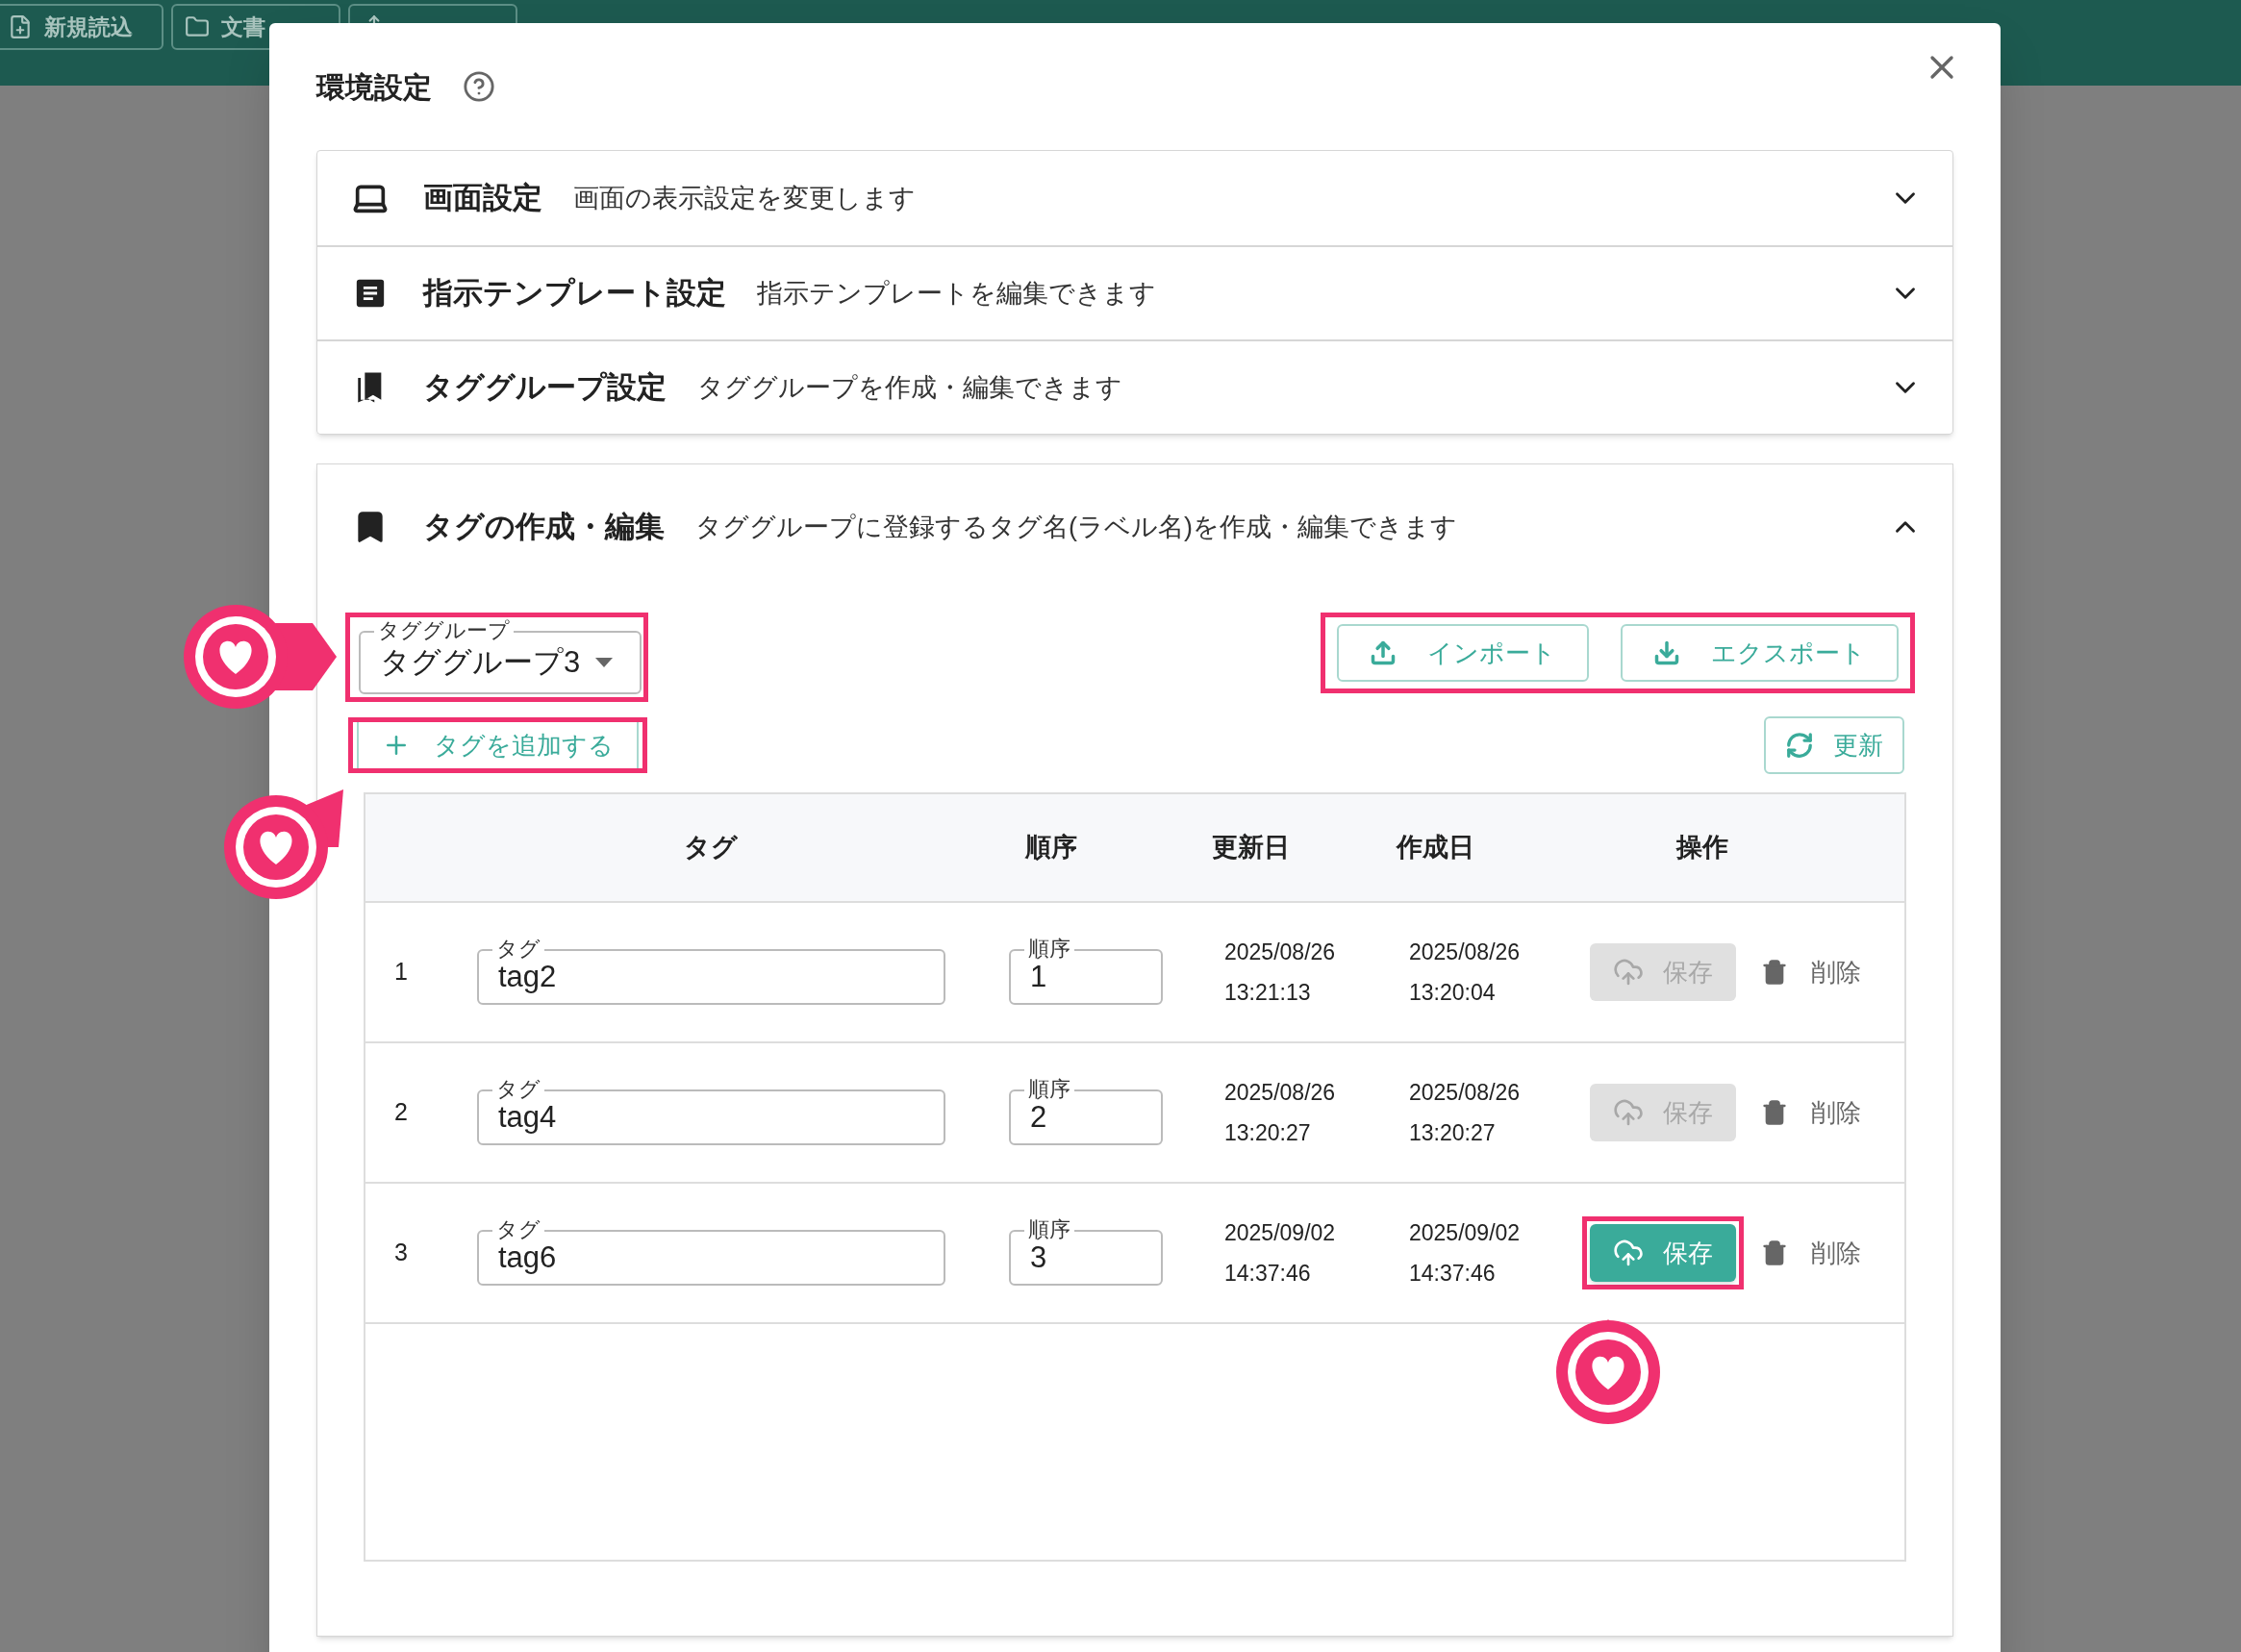 The width and height of the screenshot is (2241, 1652). Describe the element at coordinates (1268, 1274) in the screenshot. I see `updated-time: 14:37:46` at that location.